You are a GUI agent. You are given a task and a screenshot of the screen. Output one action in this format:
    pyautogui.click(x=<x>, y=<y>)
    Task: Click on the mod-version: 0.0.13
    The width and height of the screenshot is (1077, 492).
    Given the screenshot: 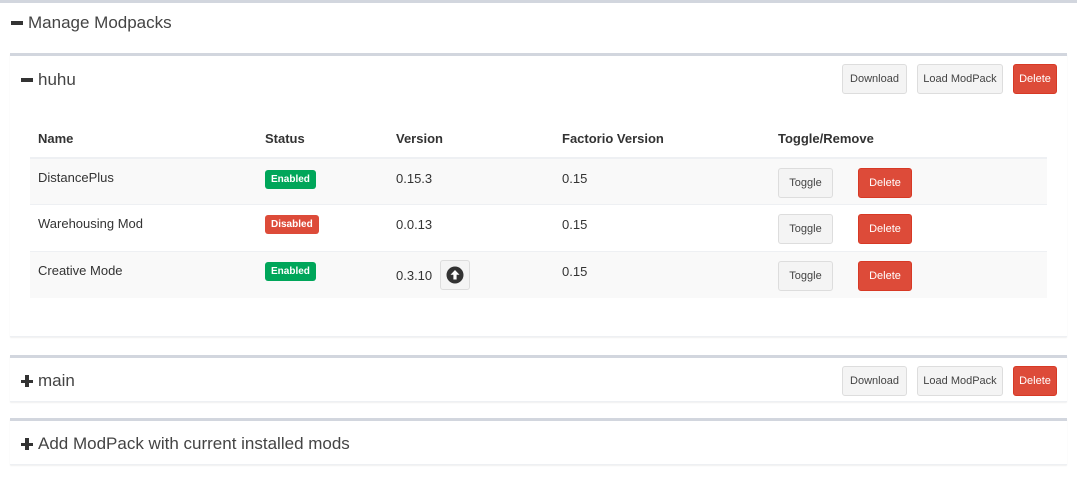 What is the action you would take?
    pyautogui.click(x=414, y=224)
    